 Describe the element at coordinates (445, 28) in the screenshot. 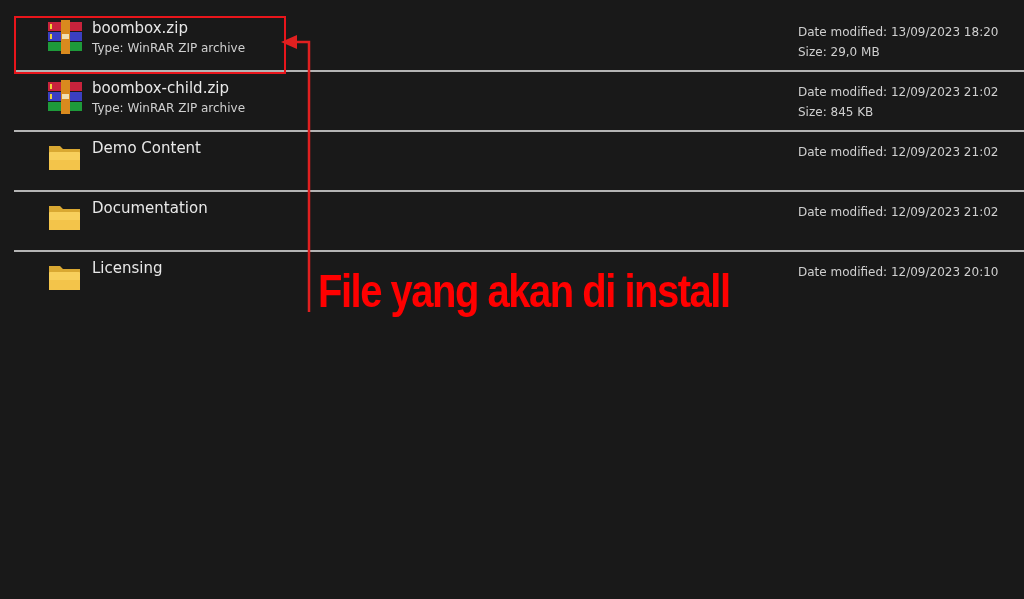

I see `file-name: boombox.zip` at that location.